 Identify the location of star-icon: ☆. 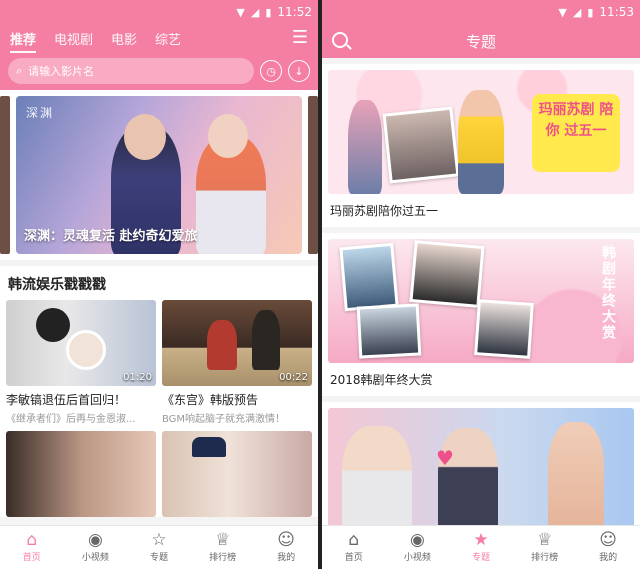
(159, 540).